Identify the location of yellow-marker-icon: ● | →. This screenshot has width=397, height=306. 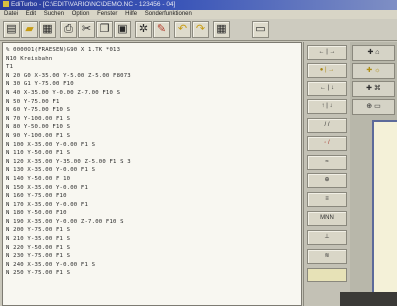
(327, 70).